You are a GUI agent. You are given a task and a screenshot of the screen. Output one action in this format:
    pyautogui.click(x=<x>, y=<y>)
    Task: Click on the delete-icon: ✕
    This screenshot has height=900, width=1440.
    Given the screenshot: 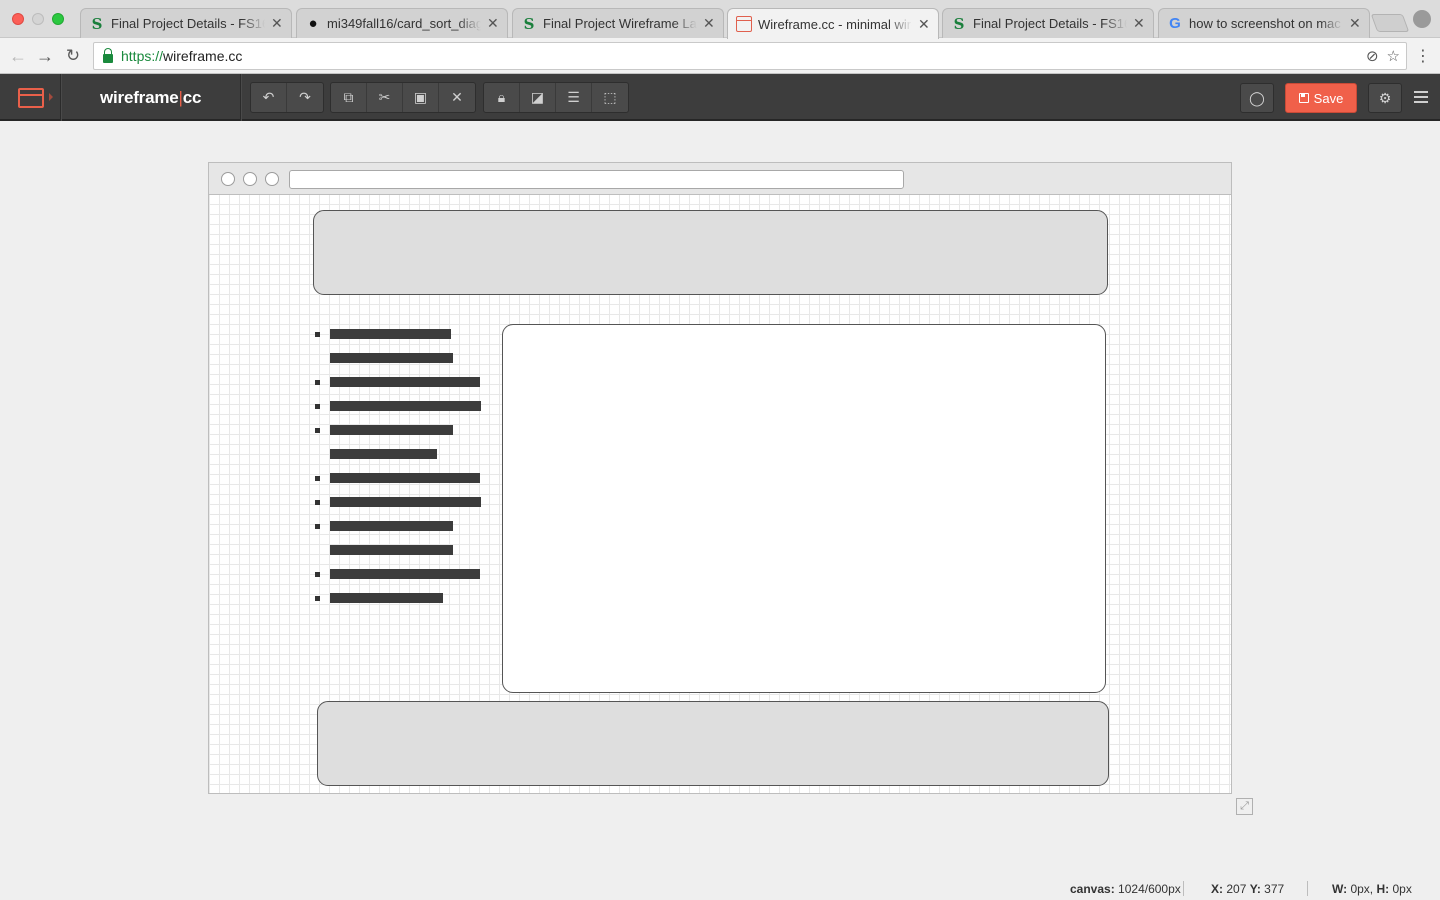 What is the action you would take?
    pyautogui.click(x=457, y=97)
    